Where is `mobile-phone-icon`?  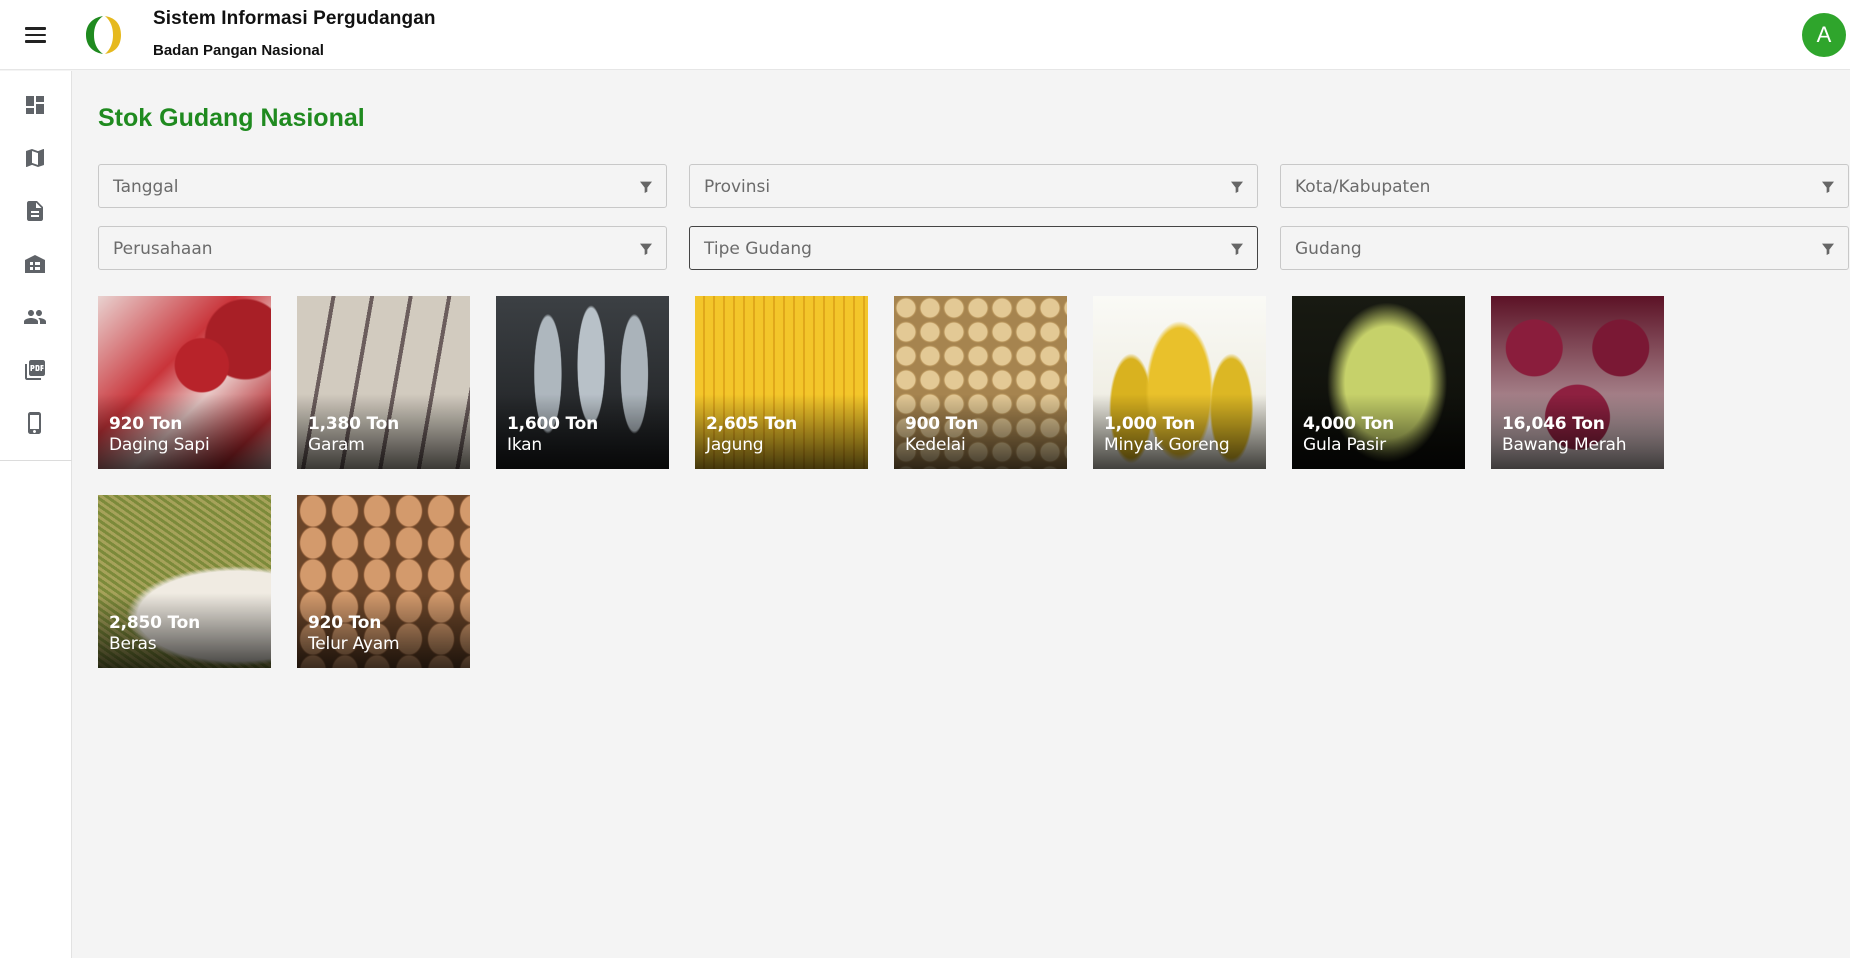
mobile-phone-icon is located at coordinates (34, 423).